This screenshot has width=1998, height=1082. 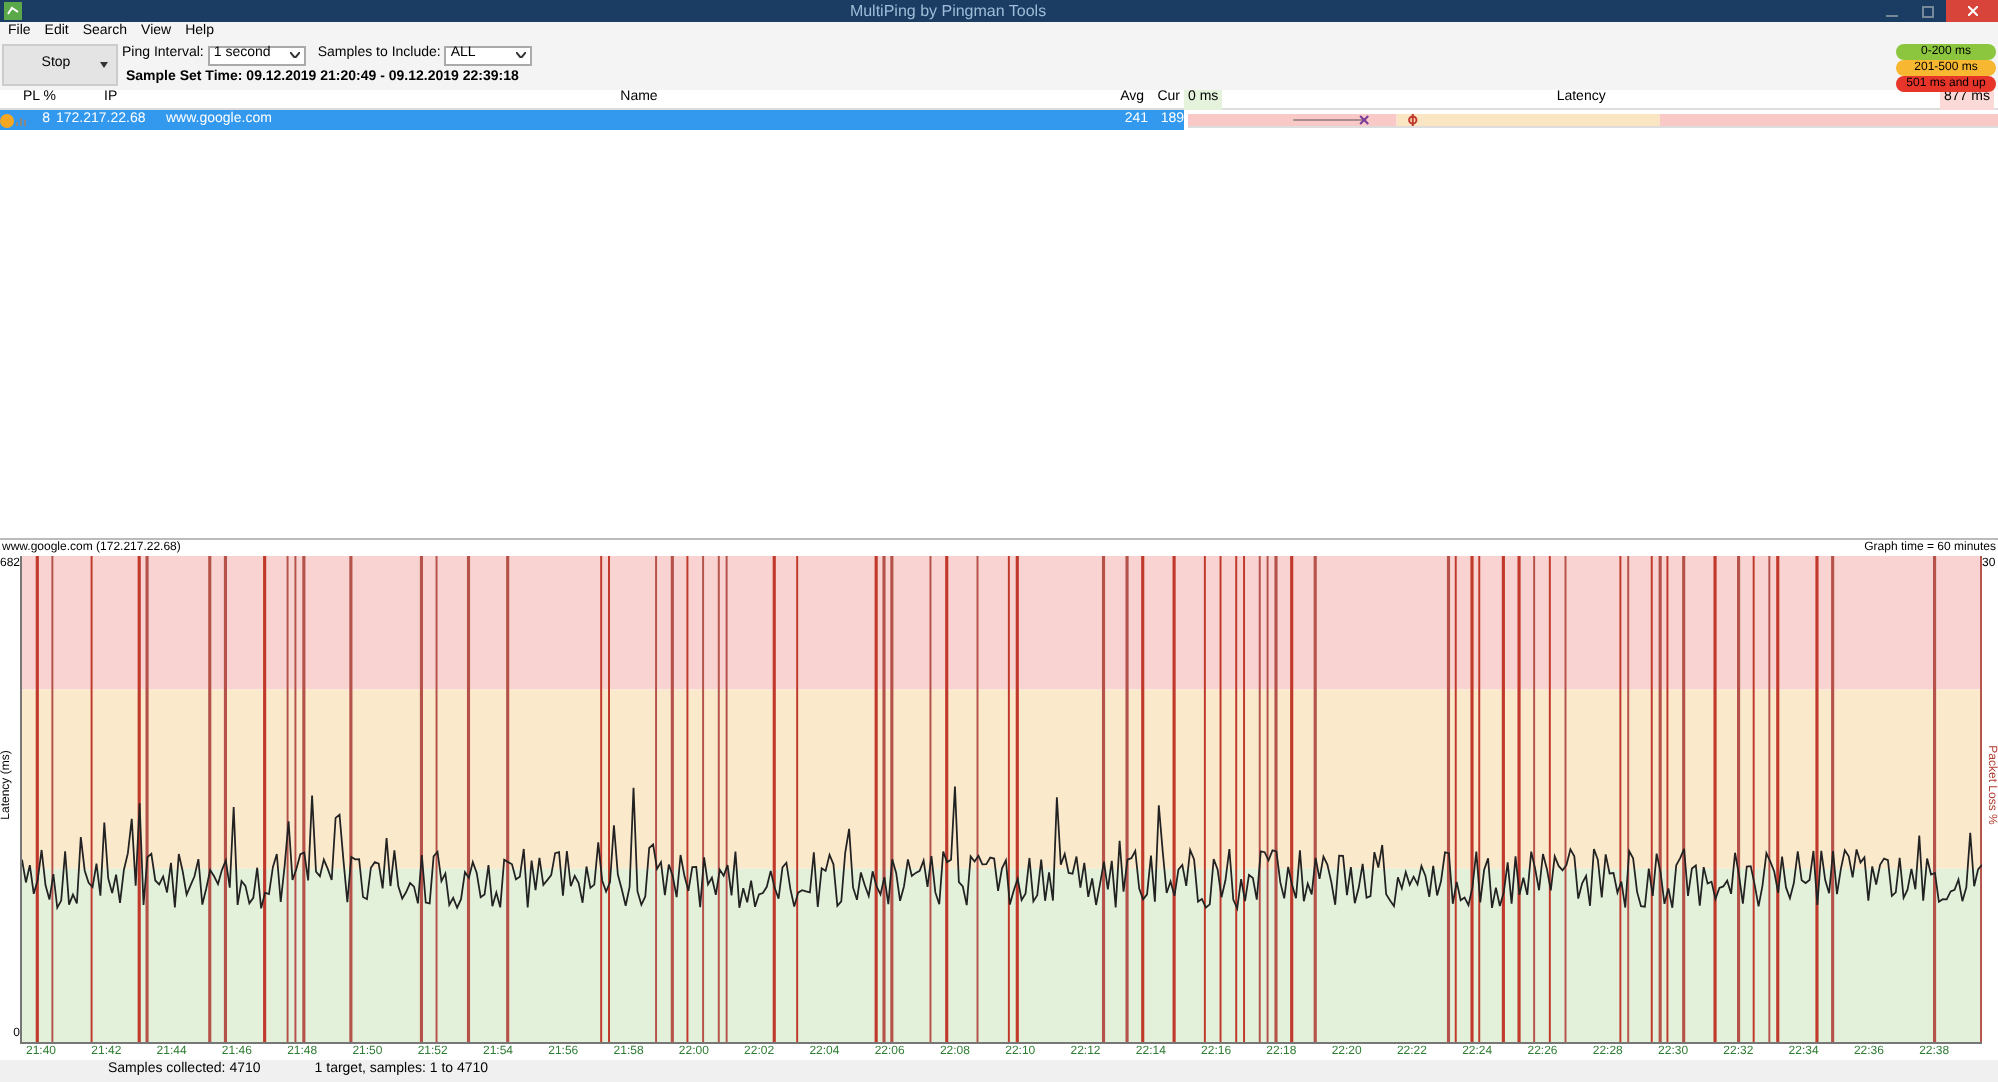 What do you see at coordinates (7, 120) in the screenshot?
I see `status-dot-icon` at bounding box center [7, 120].